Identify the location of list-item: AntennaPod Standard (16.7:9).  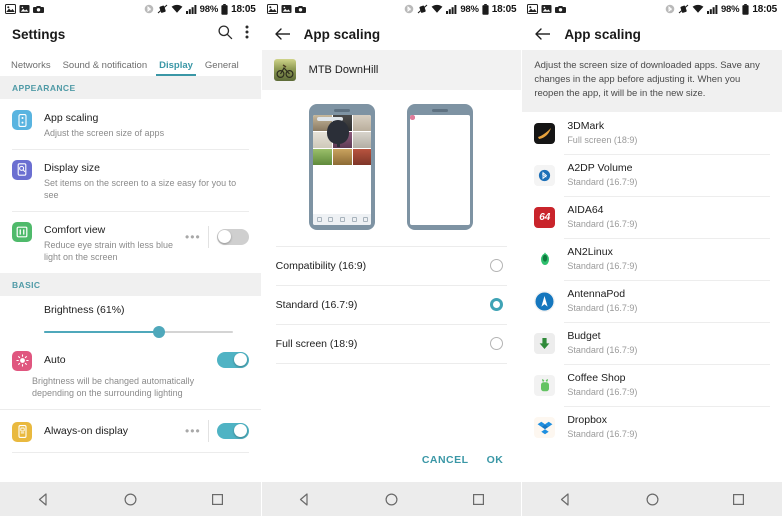
(652, 301).